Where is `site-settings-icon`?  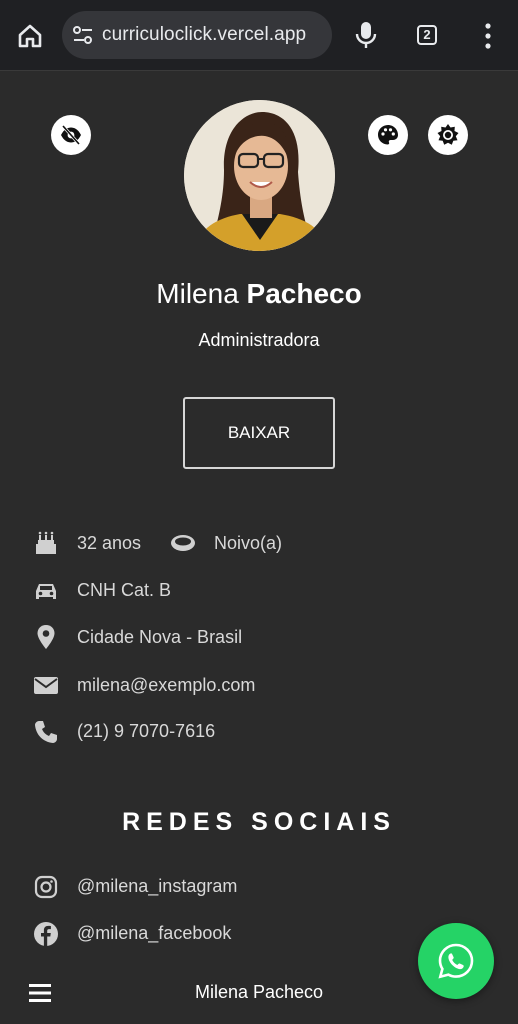
site-settings-icon is located at coordinates (83, 35).